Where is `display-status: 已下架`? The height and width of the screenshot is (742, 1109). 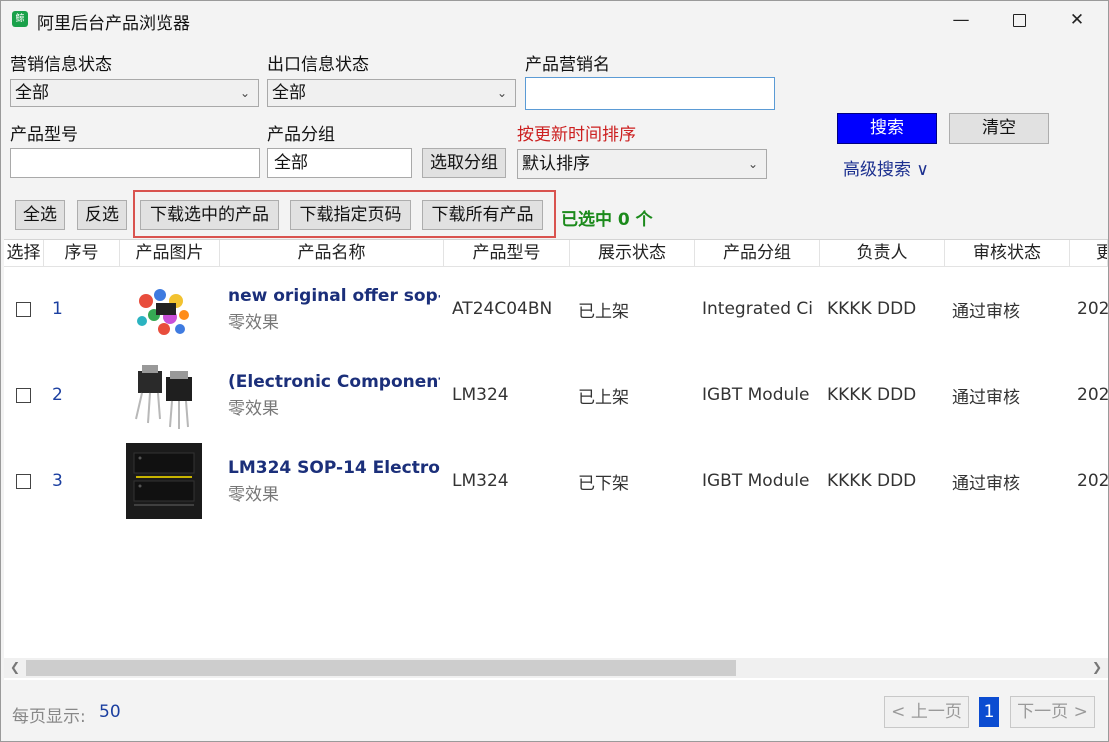 display-status: 已下架 is located at coordinates (603, 483).